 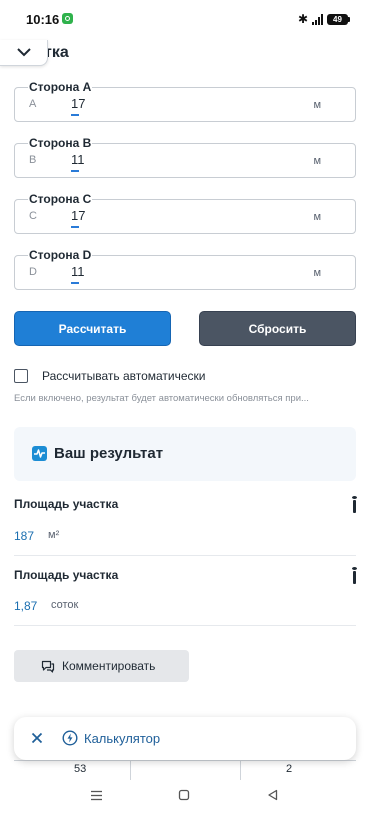 What do you see at coordinates (60, 255) in the screenshot?
I see `side-d-label: Сторона D` at bounding box center [60, 255].